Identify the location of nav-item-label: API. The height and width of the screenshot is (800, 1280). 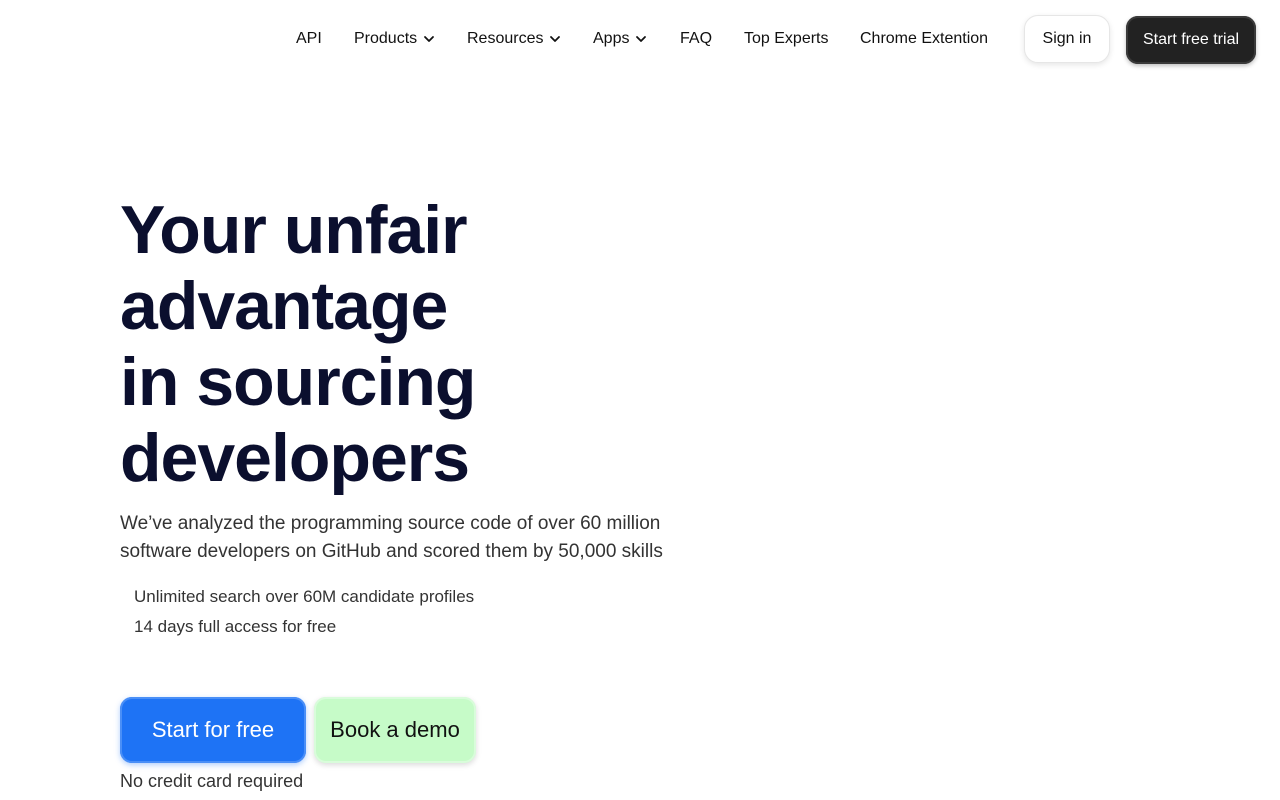
(309, 38).